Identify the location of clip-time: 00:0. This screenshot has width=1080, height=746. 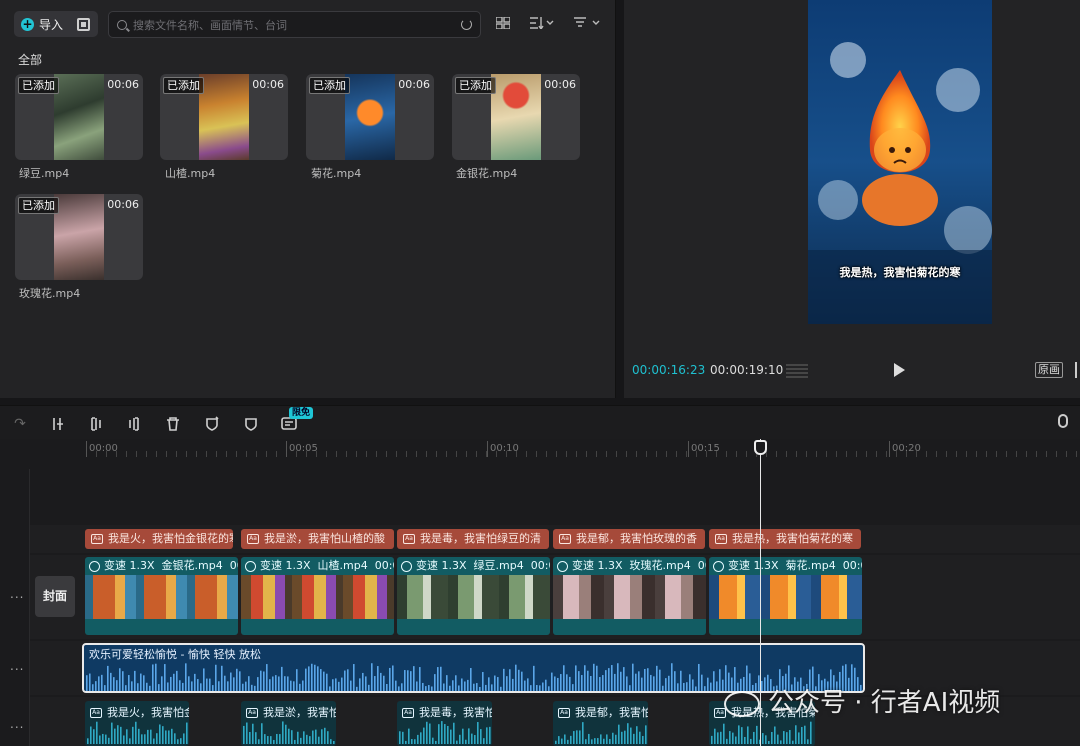
(540, 565).